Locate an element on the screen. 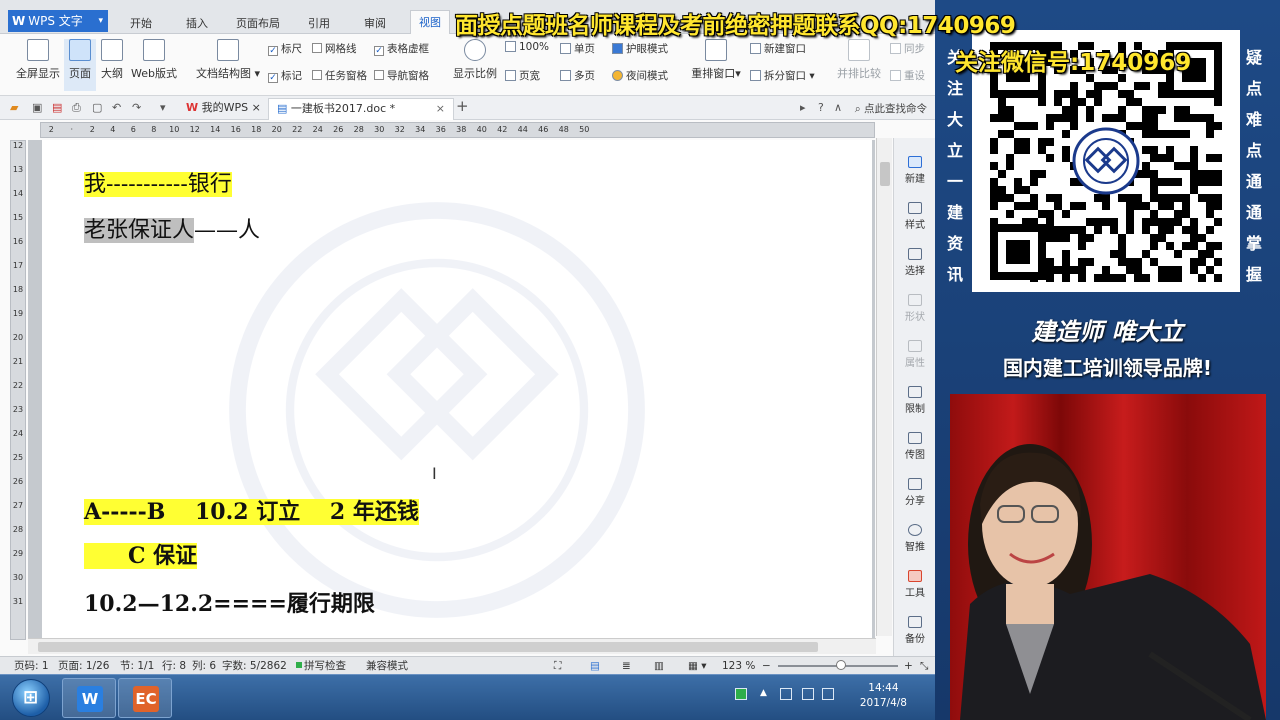 The width and height of the screenshot is (1280, 720). fullscreen-button: 全屏显示 is located at coordinates (38, 60).